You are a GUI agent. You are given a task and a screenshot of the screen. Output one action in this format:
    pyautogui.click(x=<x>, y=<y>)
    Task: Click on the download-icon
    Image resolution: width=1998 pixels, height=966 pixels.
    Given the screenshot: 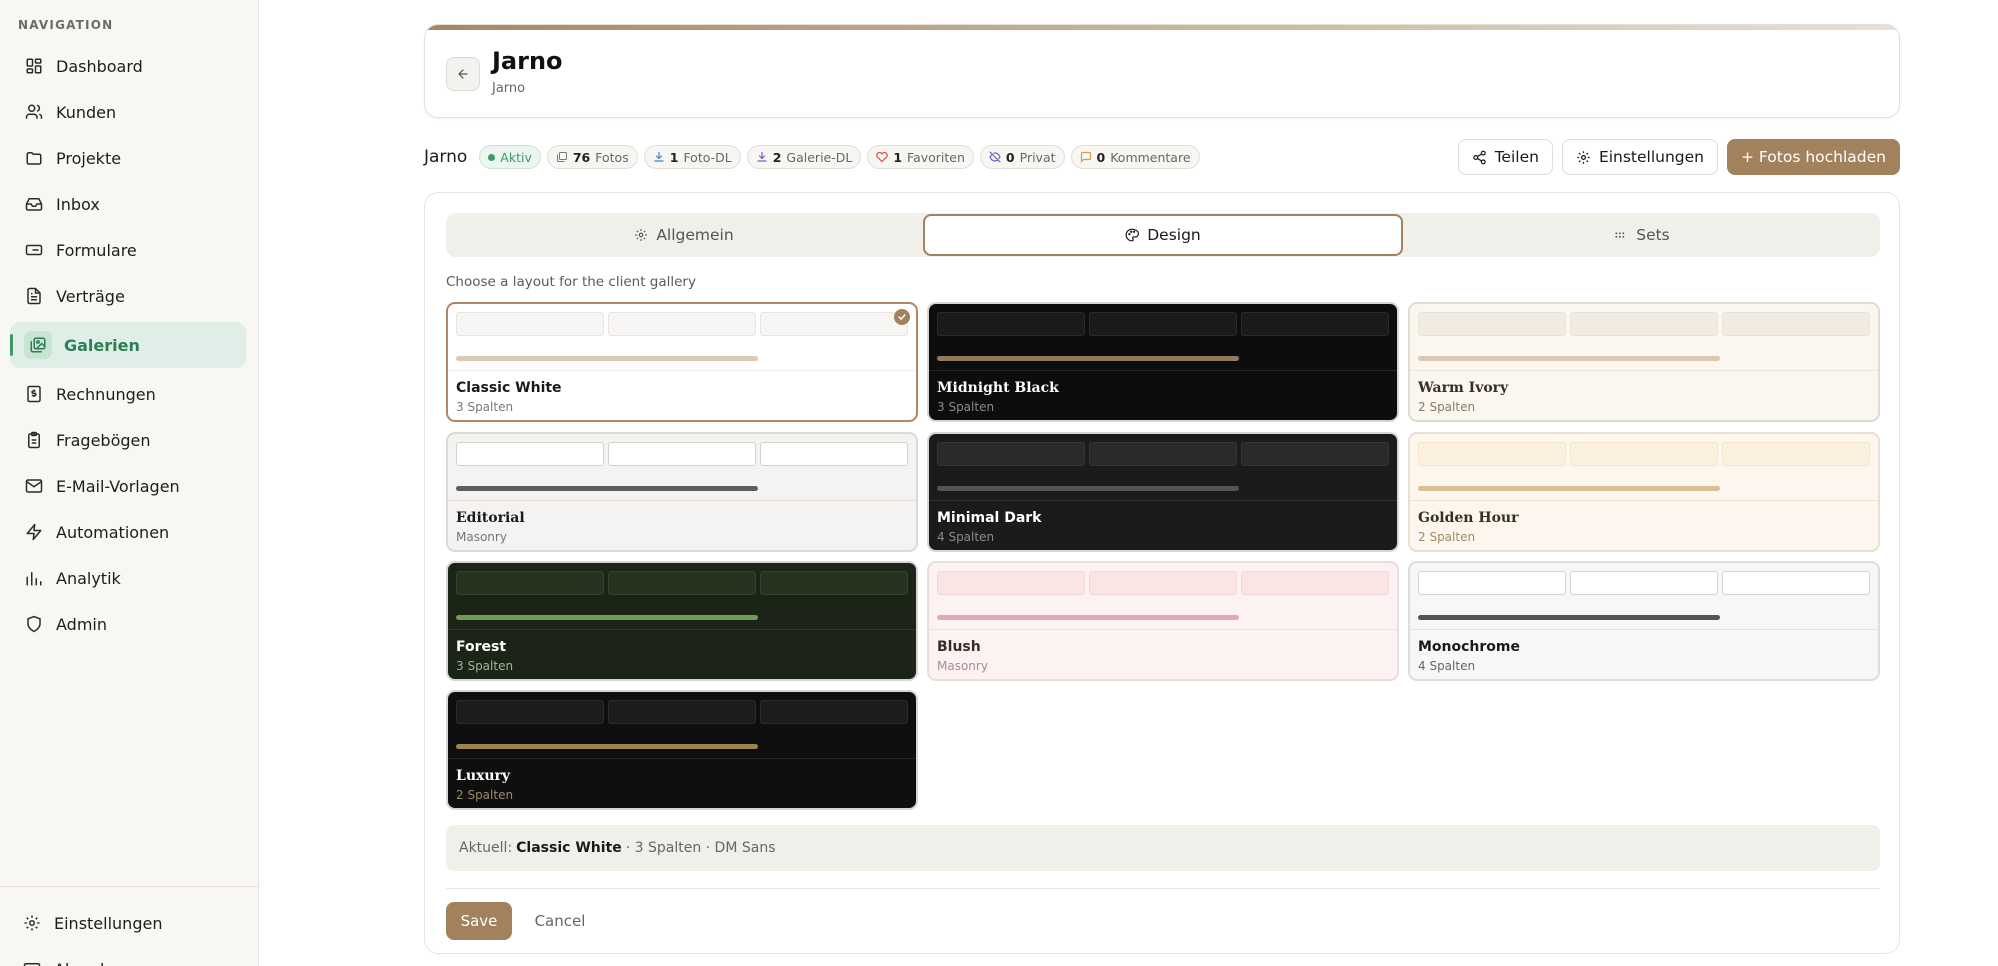 What is the action you would take?
    pyautogui.click(x=762, y=157)
    